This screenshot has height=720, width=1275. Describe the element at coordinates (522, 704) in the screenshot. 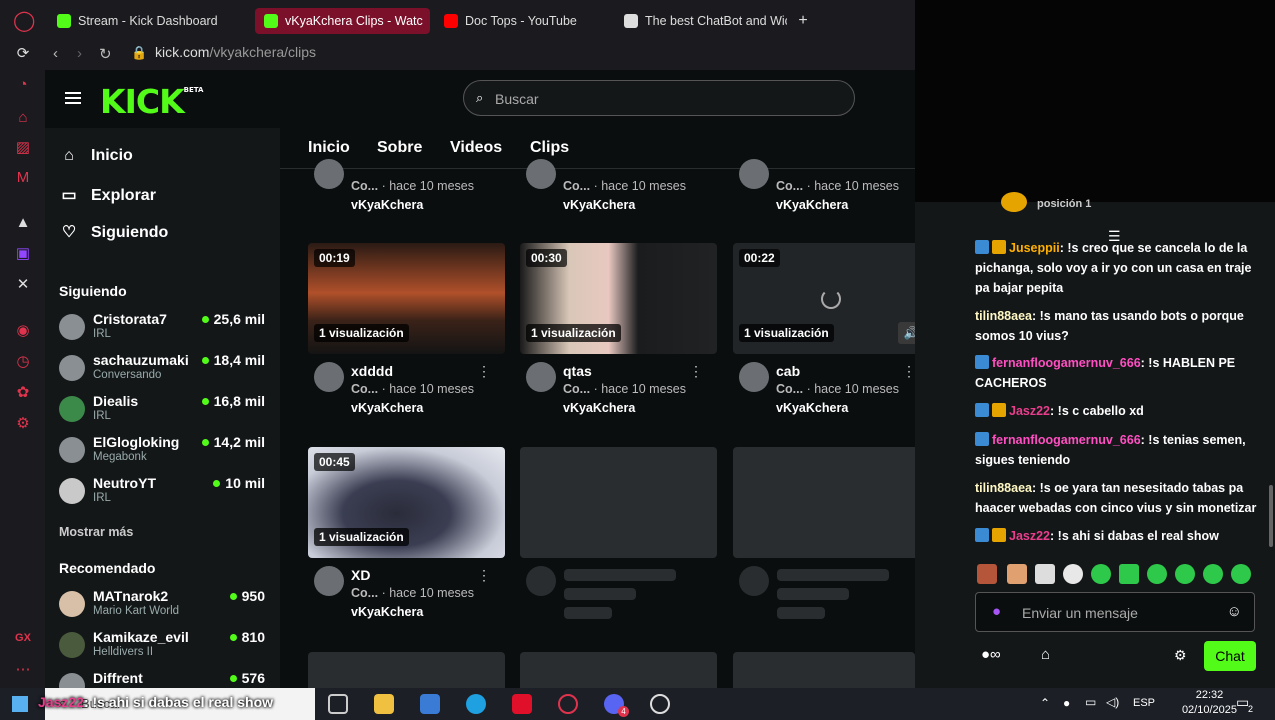

I see `wps-office-icon` at that location.